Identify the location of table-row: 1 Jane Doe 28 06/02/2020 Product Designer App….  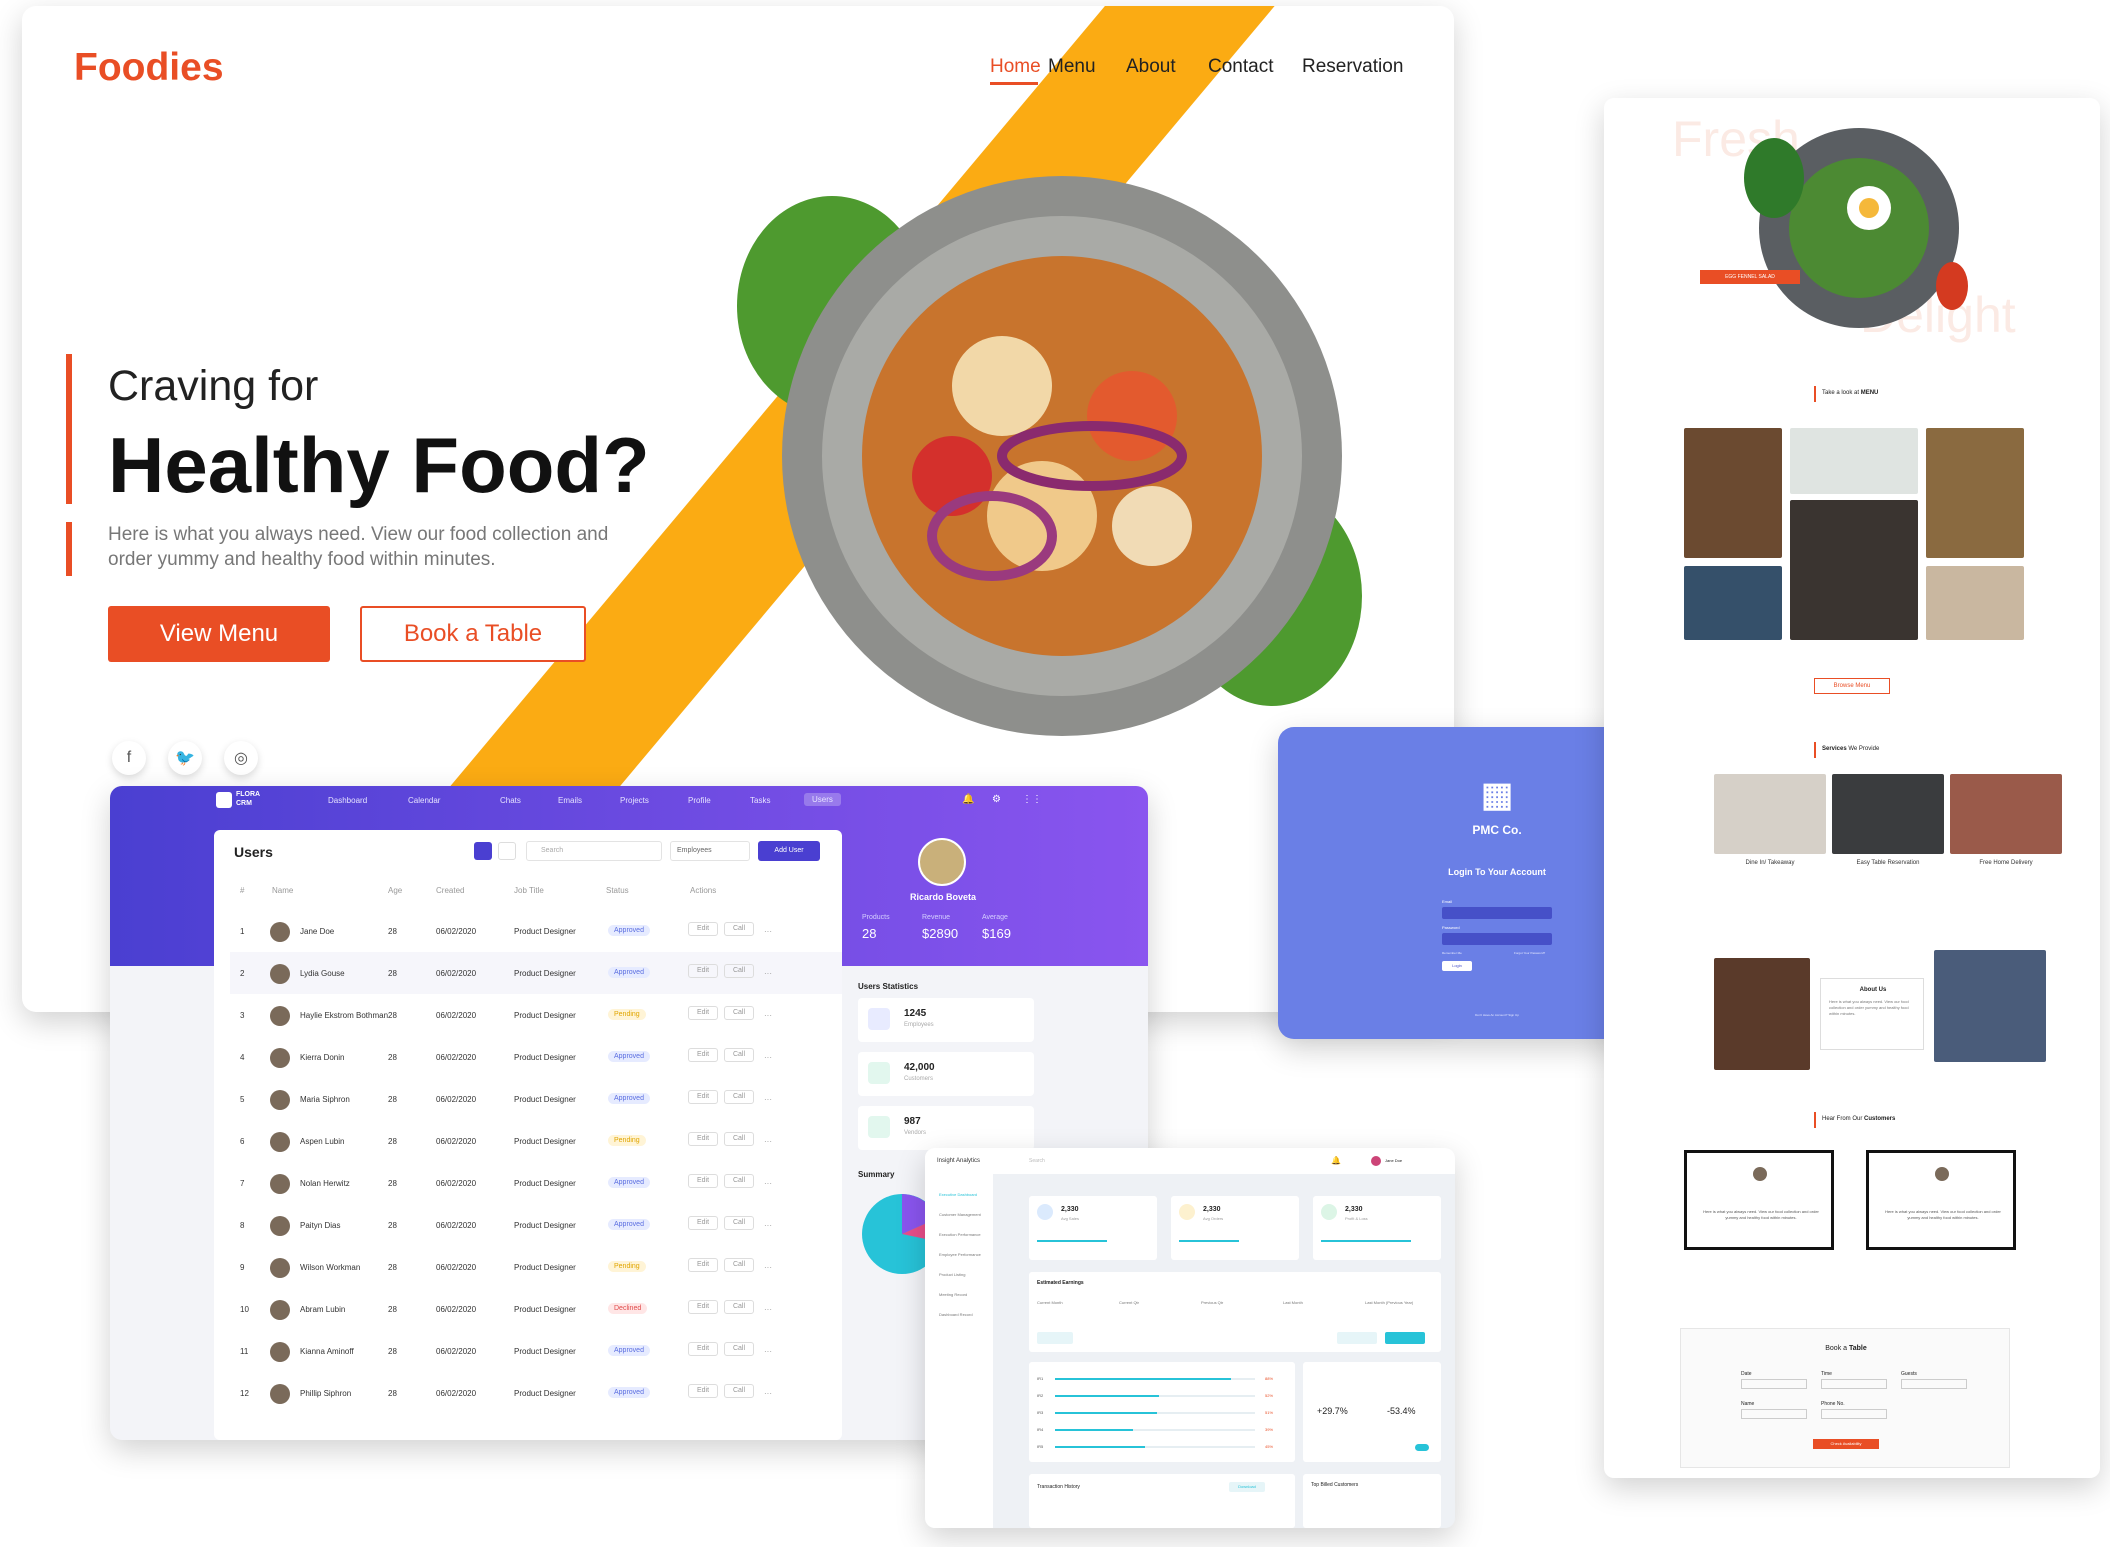
(536, 931).